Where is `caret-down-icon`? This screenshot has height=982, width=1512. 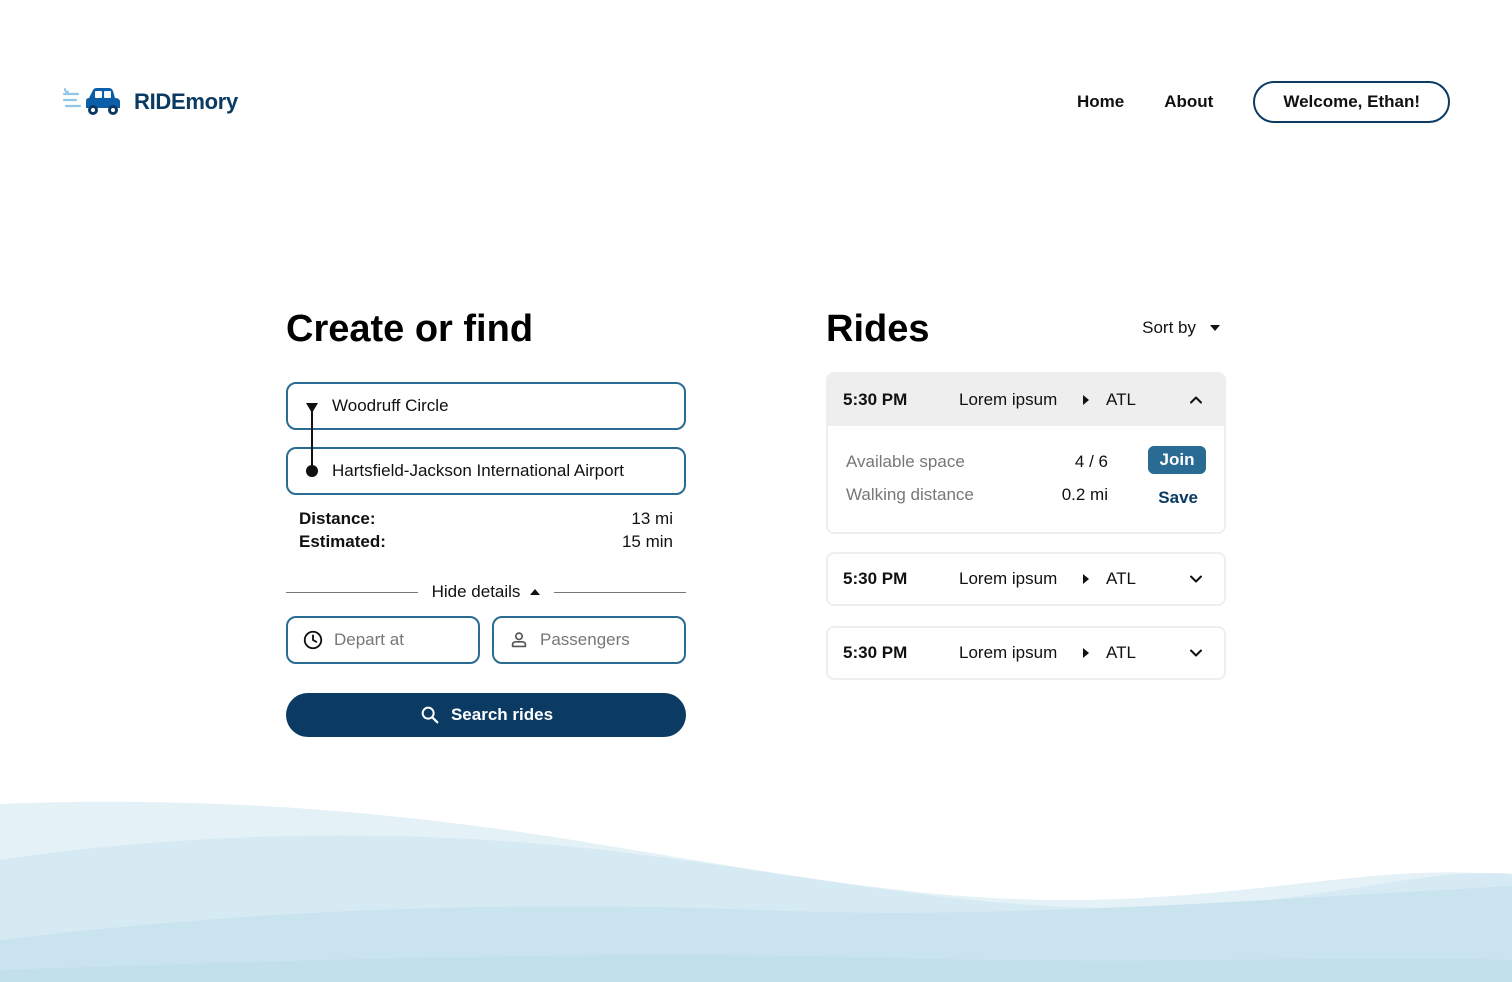
caret-down-icon is located at coordinates (1215, 328).